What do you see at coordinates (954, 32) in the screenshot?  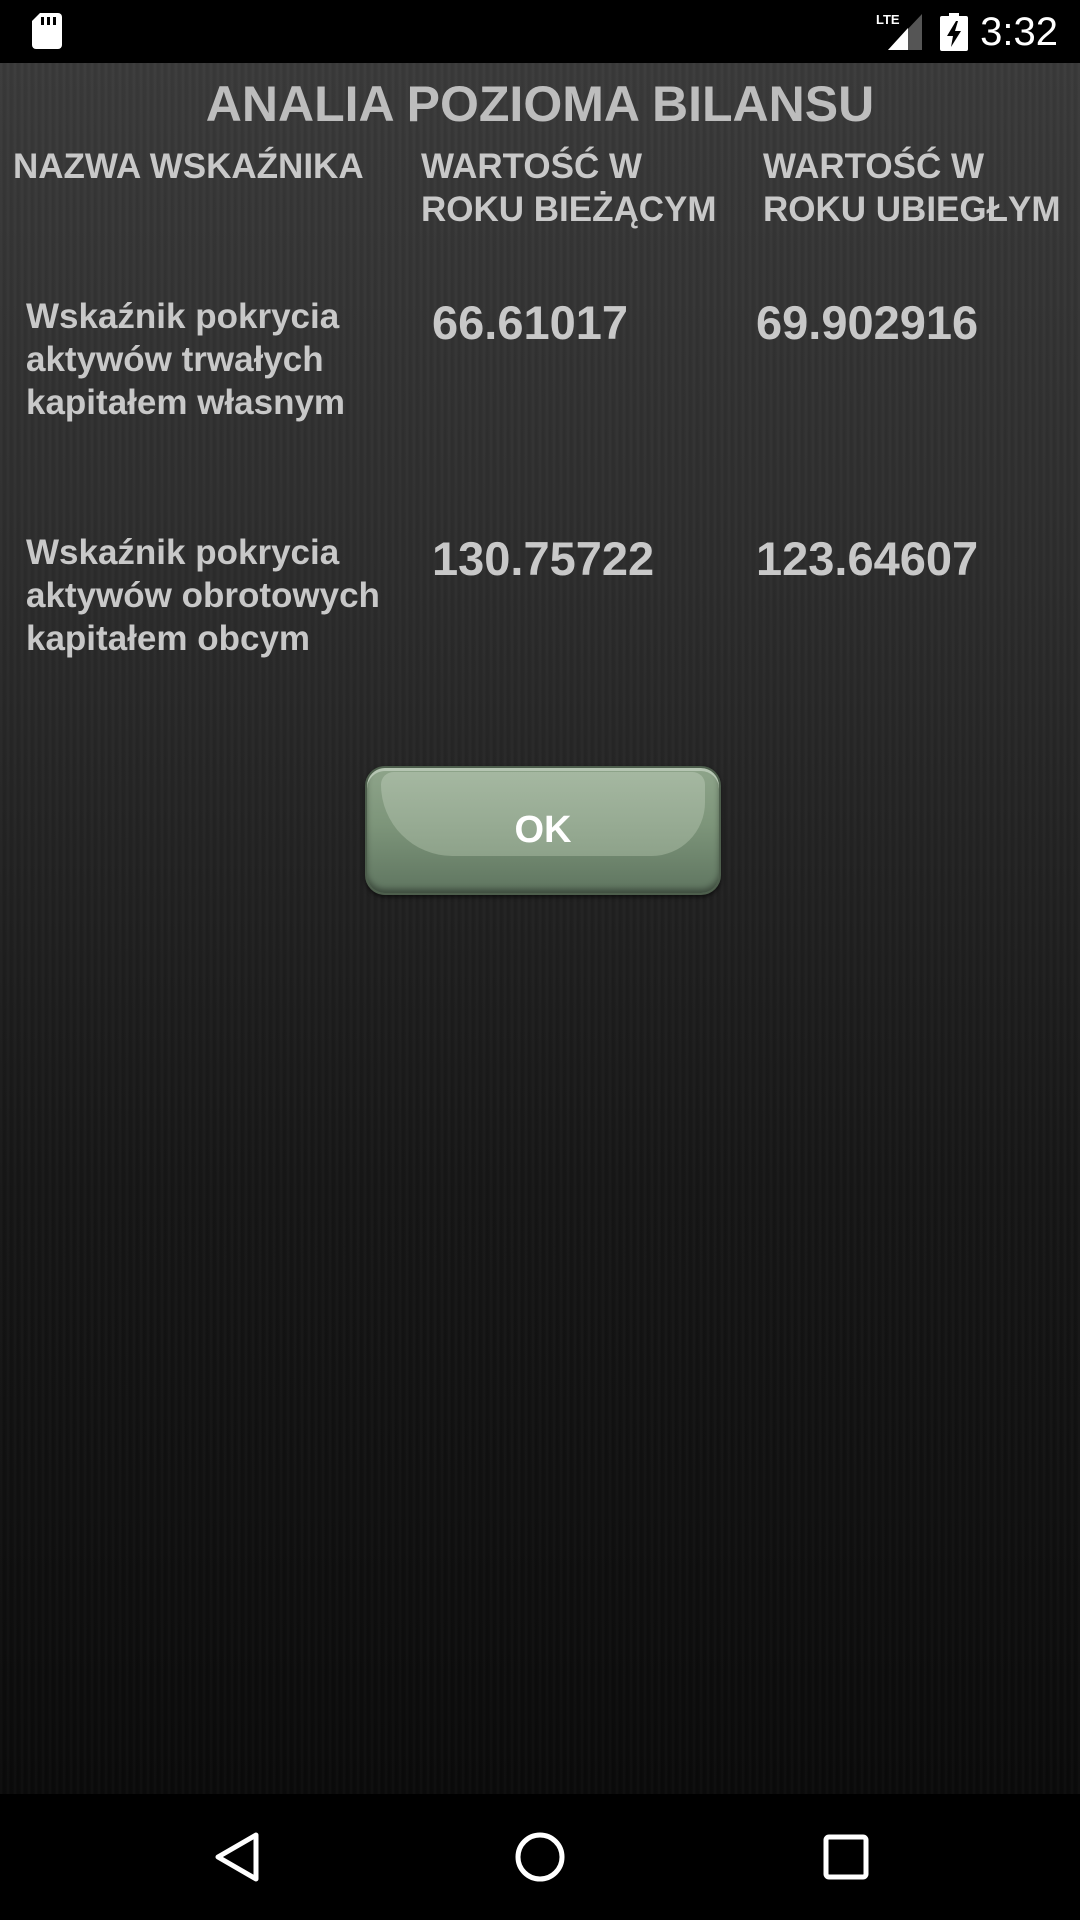 I see `battery-charging-icon` at bounding box center [954, 32].